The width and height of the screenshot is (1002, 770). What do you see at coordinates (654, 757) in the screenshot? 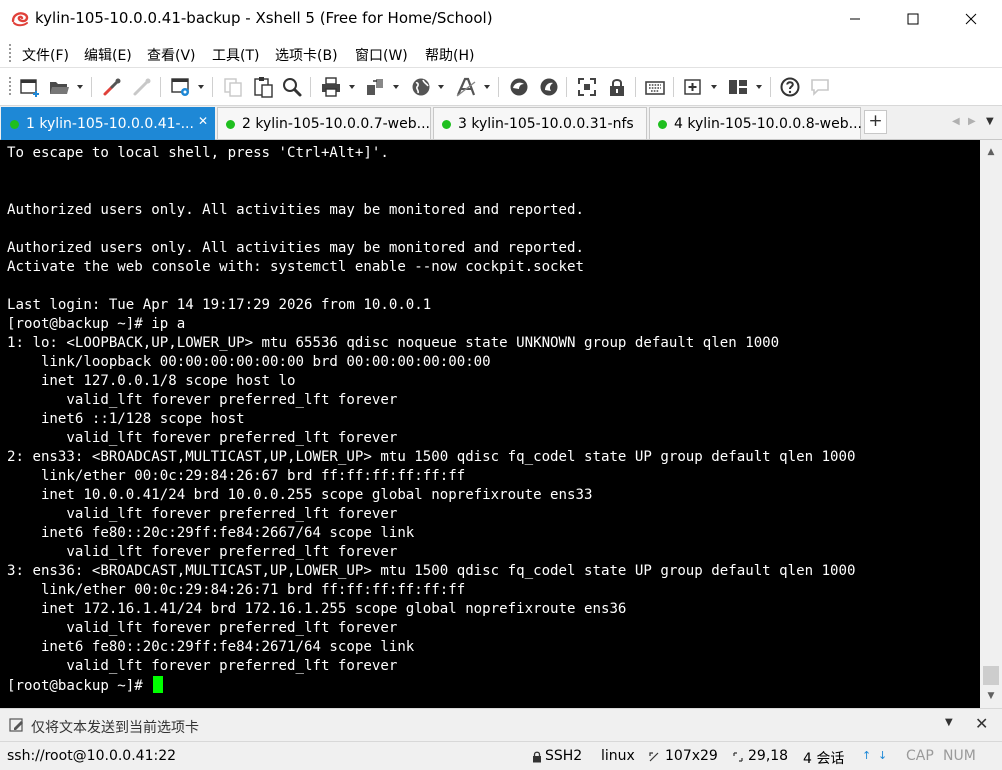
I see `resize-icon` at bounding box center [654, 757].